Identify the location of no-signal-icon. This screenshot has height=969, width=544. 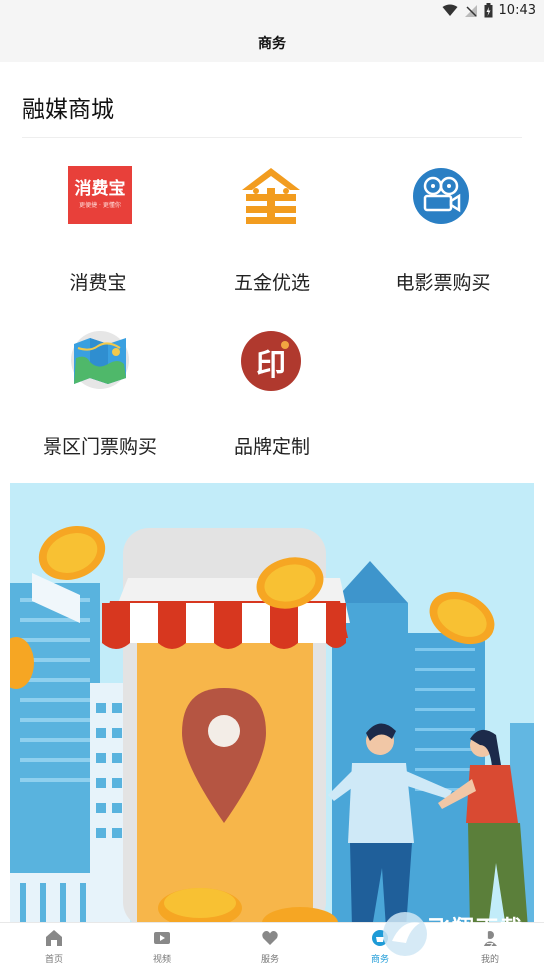
(470, 10).